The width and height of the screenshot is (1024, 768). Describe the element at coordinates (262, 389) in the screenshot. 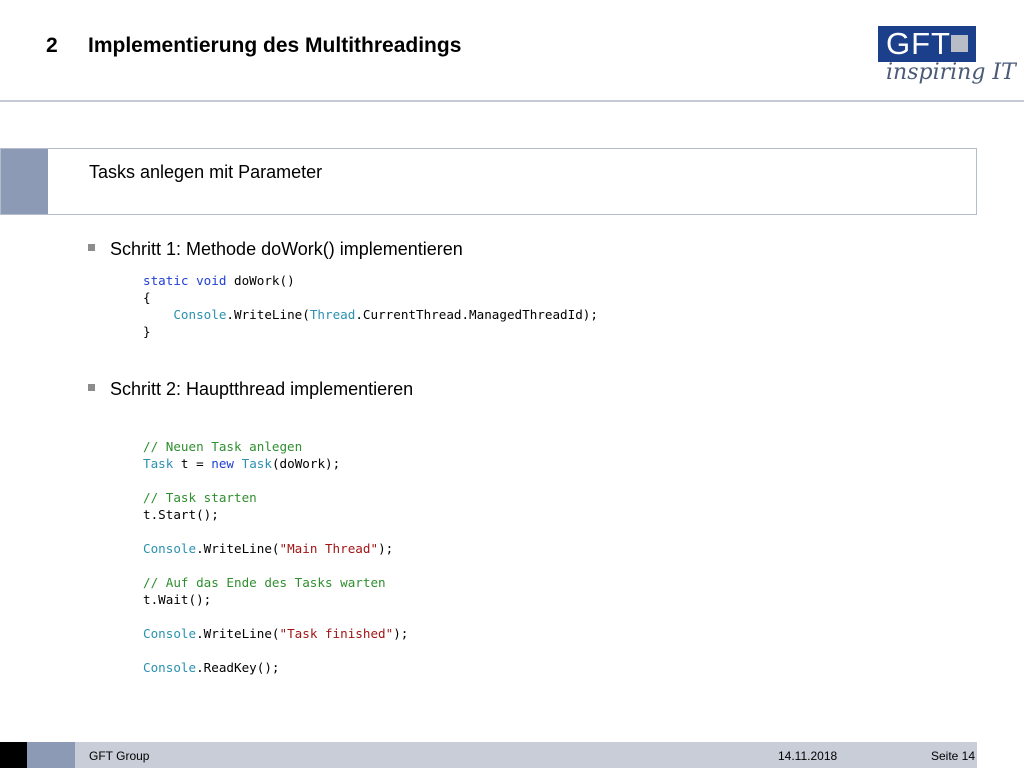

I see `bullet-text: Schritt 2: Hauptthread implementieren` at that location.